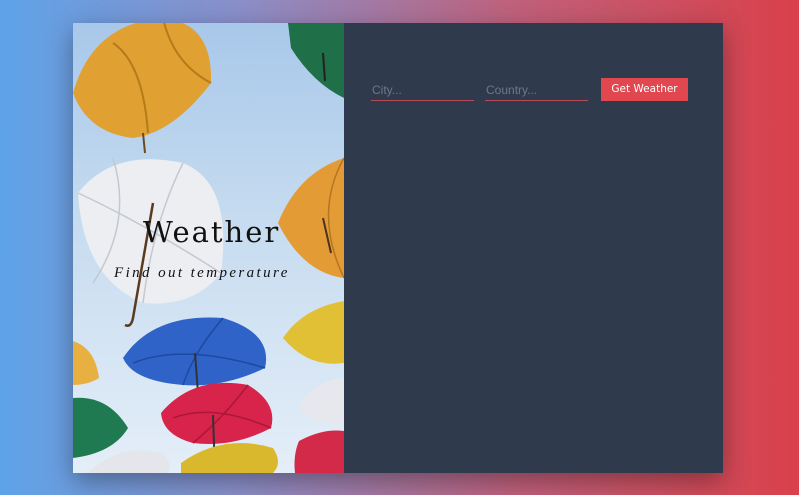 The image size is (799, 495). Describe the element at coordinates (86, 363) in the screenshot. I see `umbrella-yellow-left` at that location.